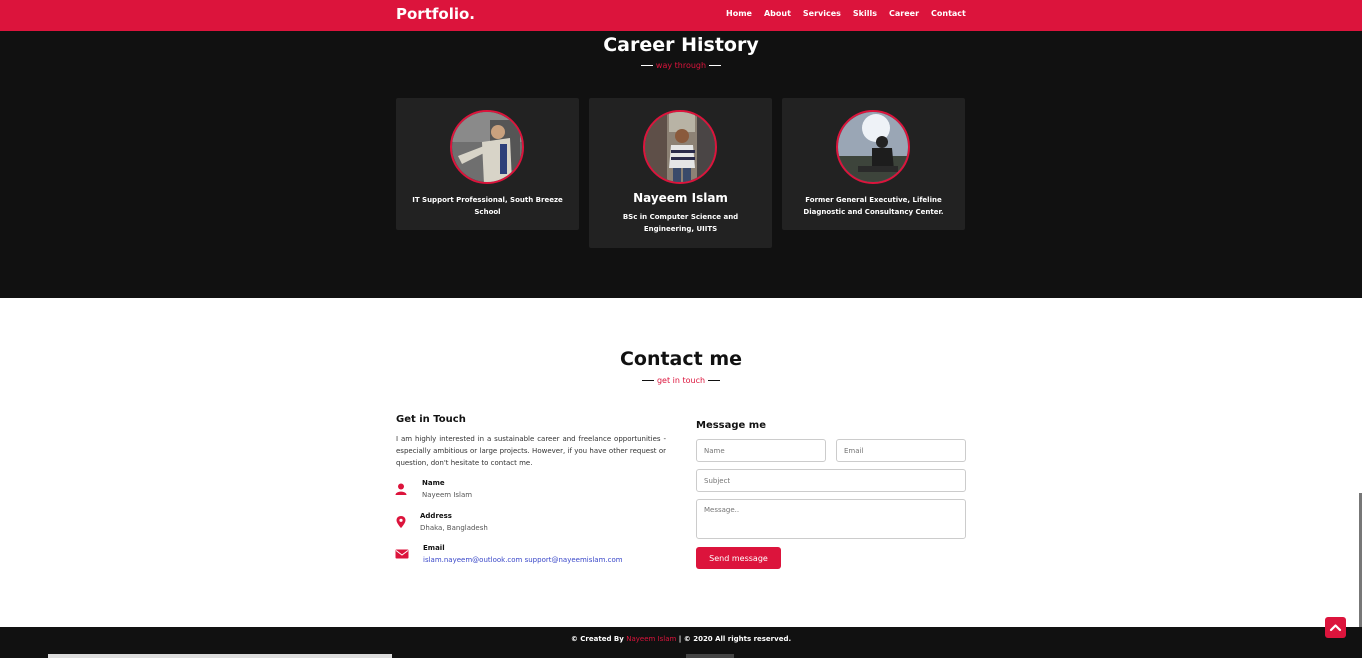 This screenshot has height=658, width=1362. Describe the element at coordinates (680, 198) in the screenshot. I see `career-card-name: Nayeem Islam` at that location.